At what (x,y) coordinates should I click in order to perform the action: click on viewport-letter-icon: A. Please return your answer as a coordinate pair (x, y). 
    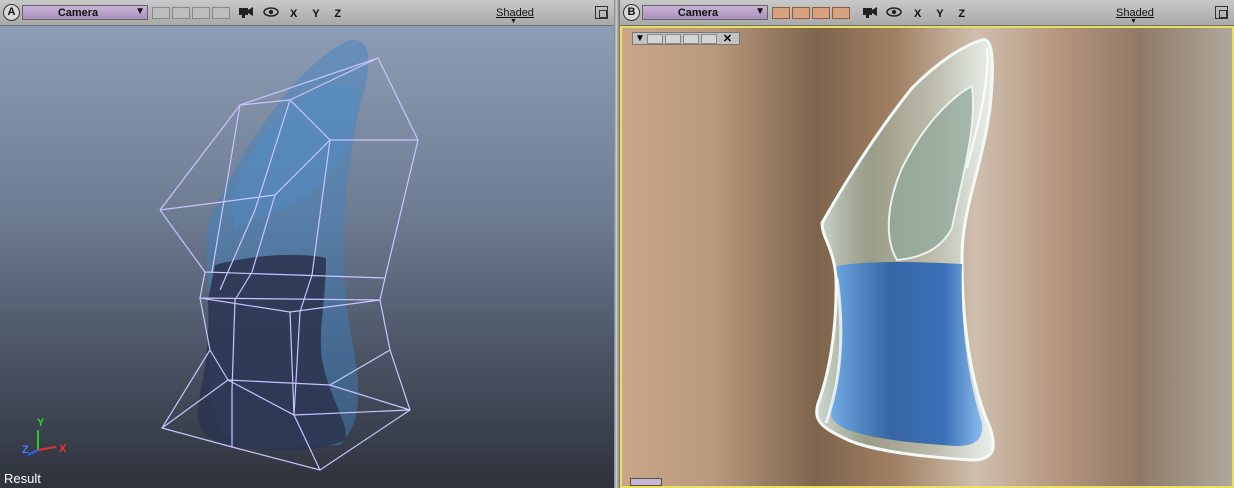
    Looking at the image, I should click on (11, 12).